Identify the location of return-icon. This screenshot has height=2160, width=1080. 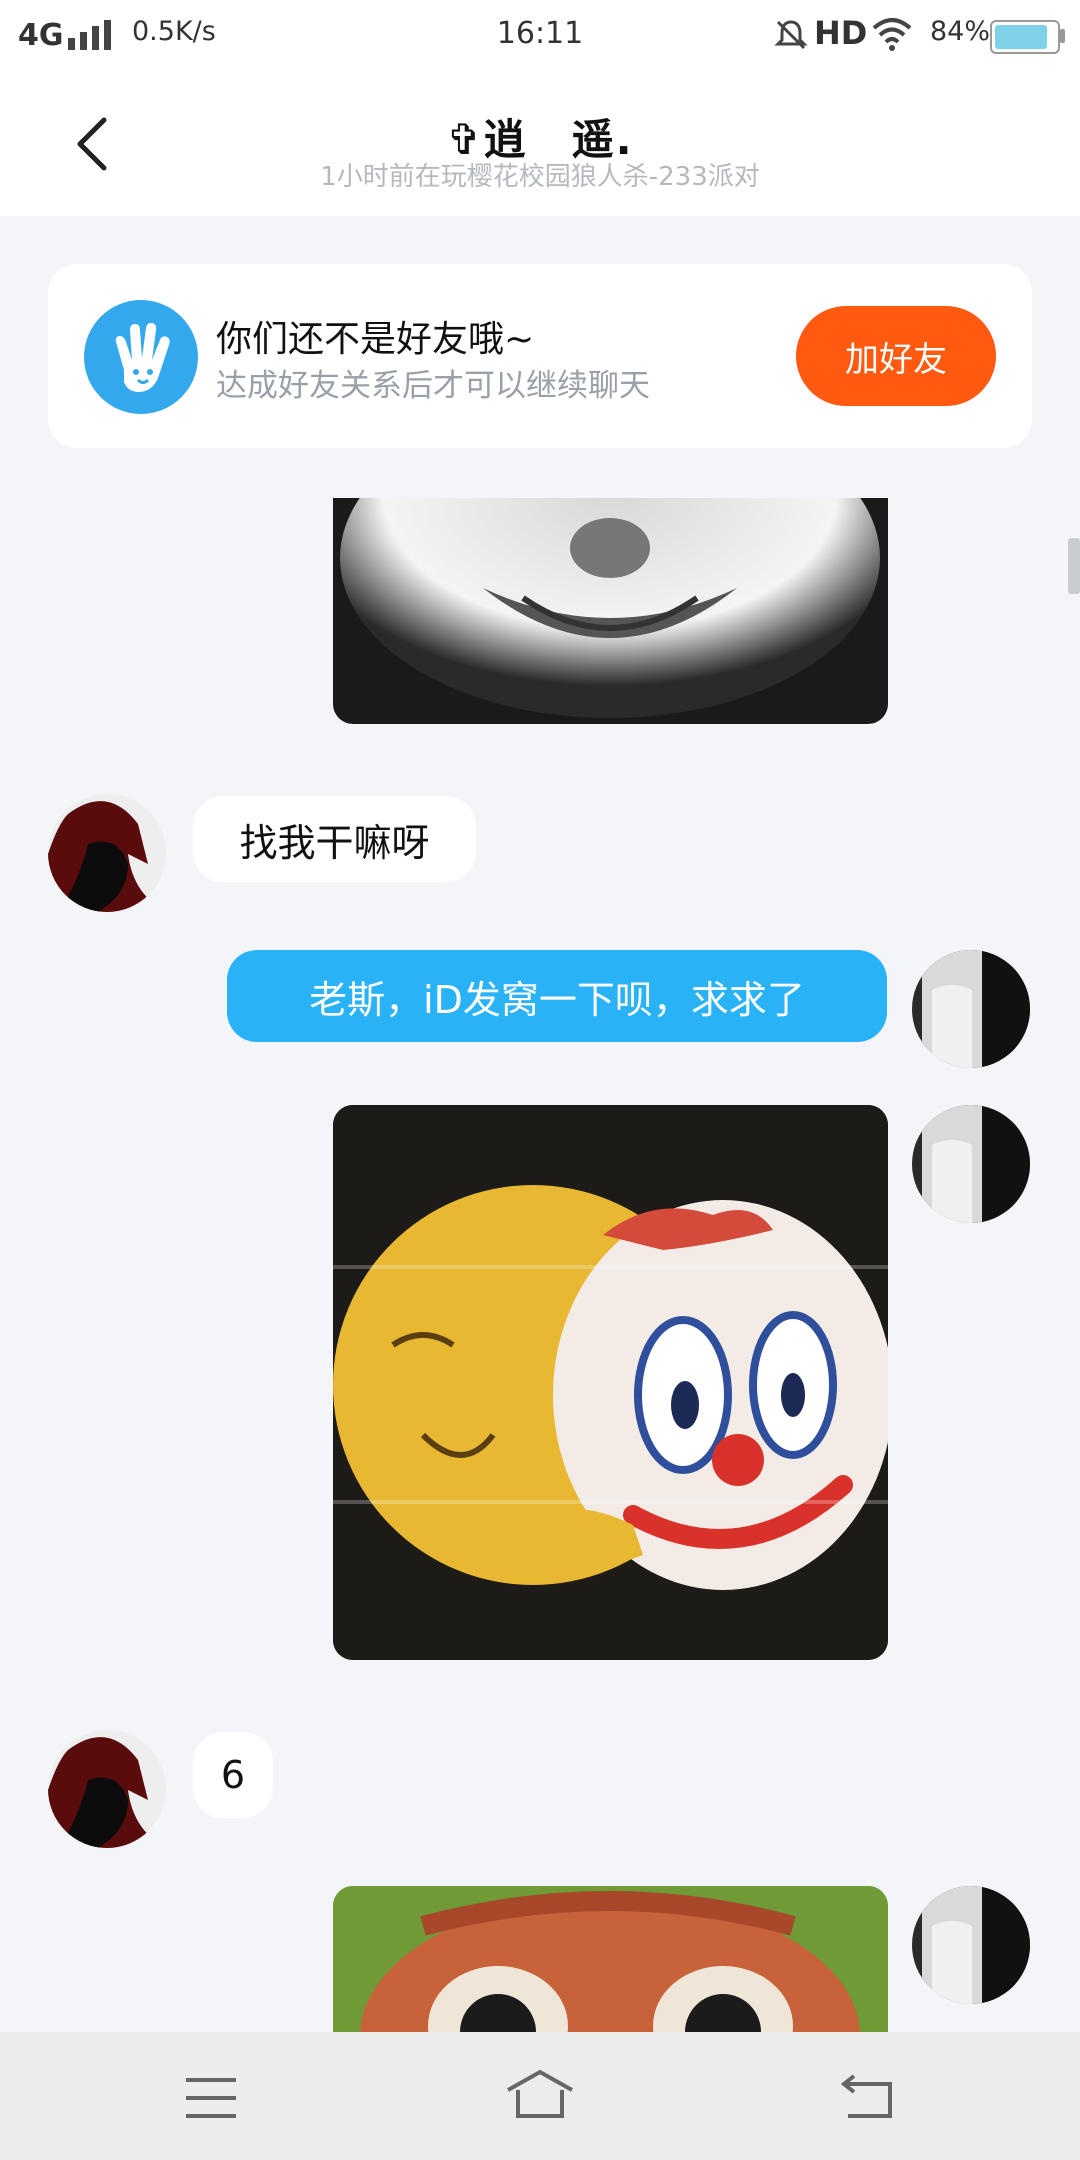
(868, 2096).